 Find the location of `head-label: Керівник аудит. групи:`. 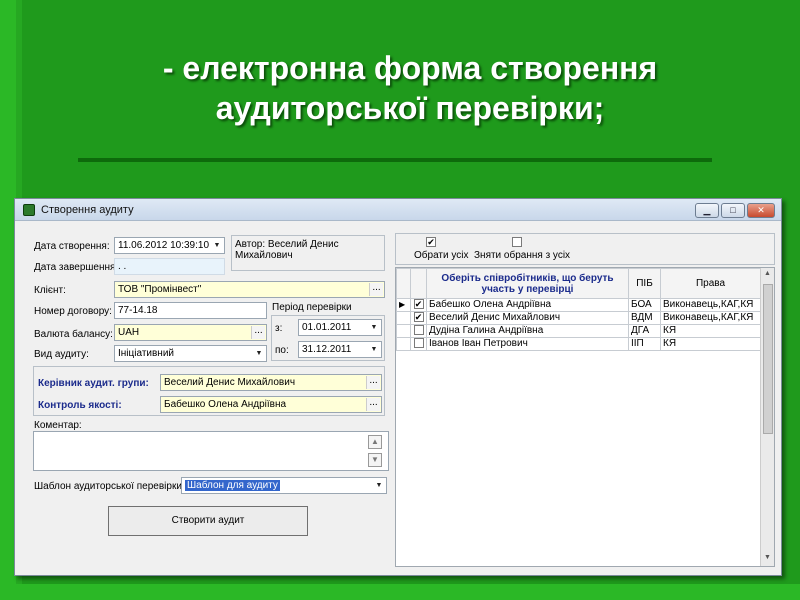

head-label: Керівник аудит. групи: is located at coordinates (93, 383).